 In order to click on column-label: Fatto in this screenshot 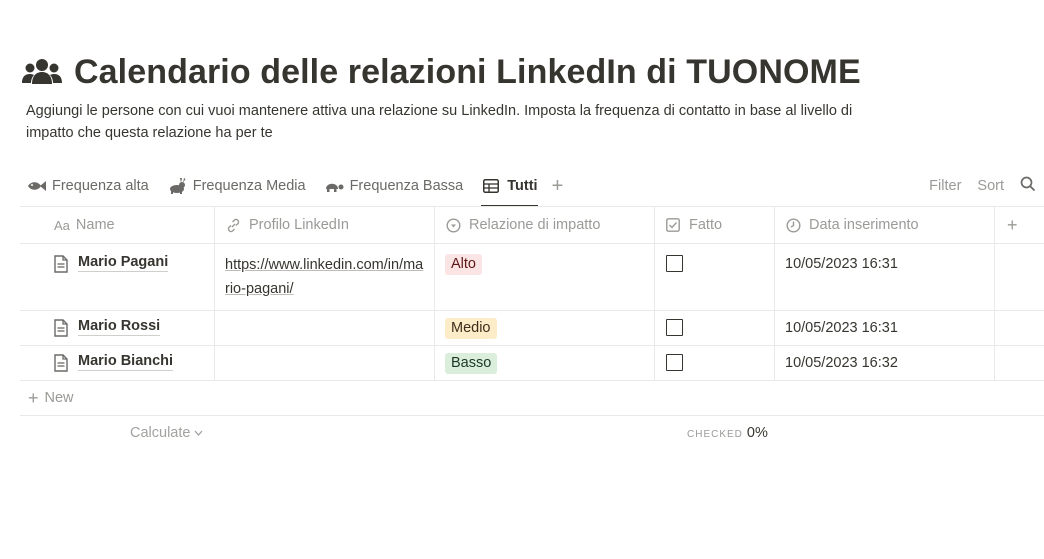, I will do `click(706, 225)`.